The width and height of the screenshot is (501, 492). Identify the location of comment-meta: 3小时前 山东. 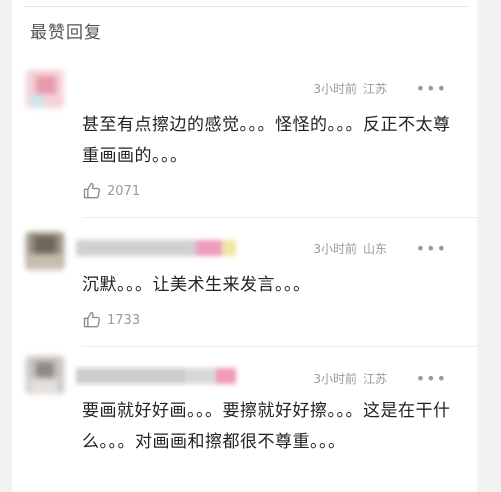
(350, 248).